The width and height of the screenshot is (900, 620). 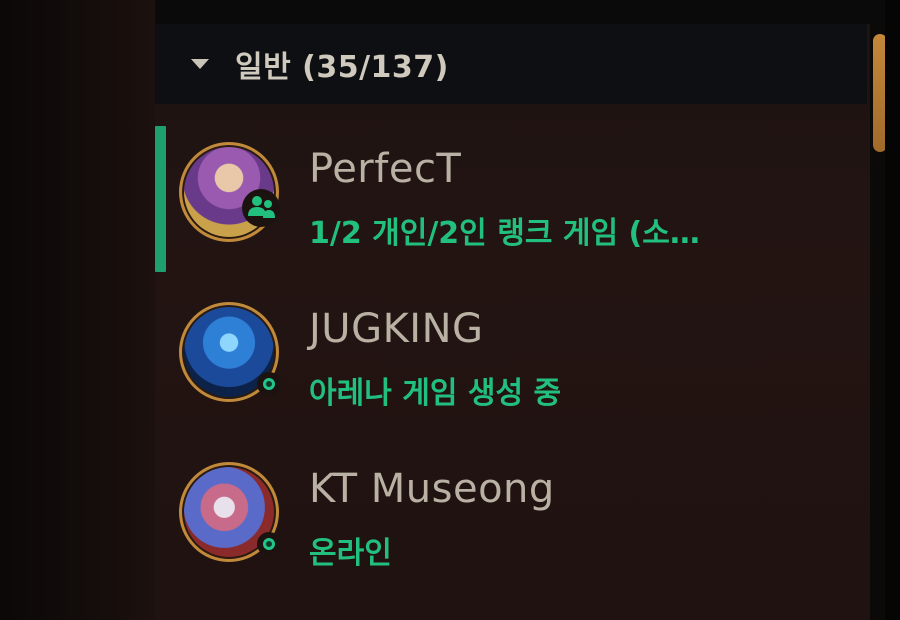 I want to click on friend-name: KT Museong, so click(x=432, y=489).